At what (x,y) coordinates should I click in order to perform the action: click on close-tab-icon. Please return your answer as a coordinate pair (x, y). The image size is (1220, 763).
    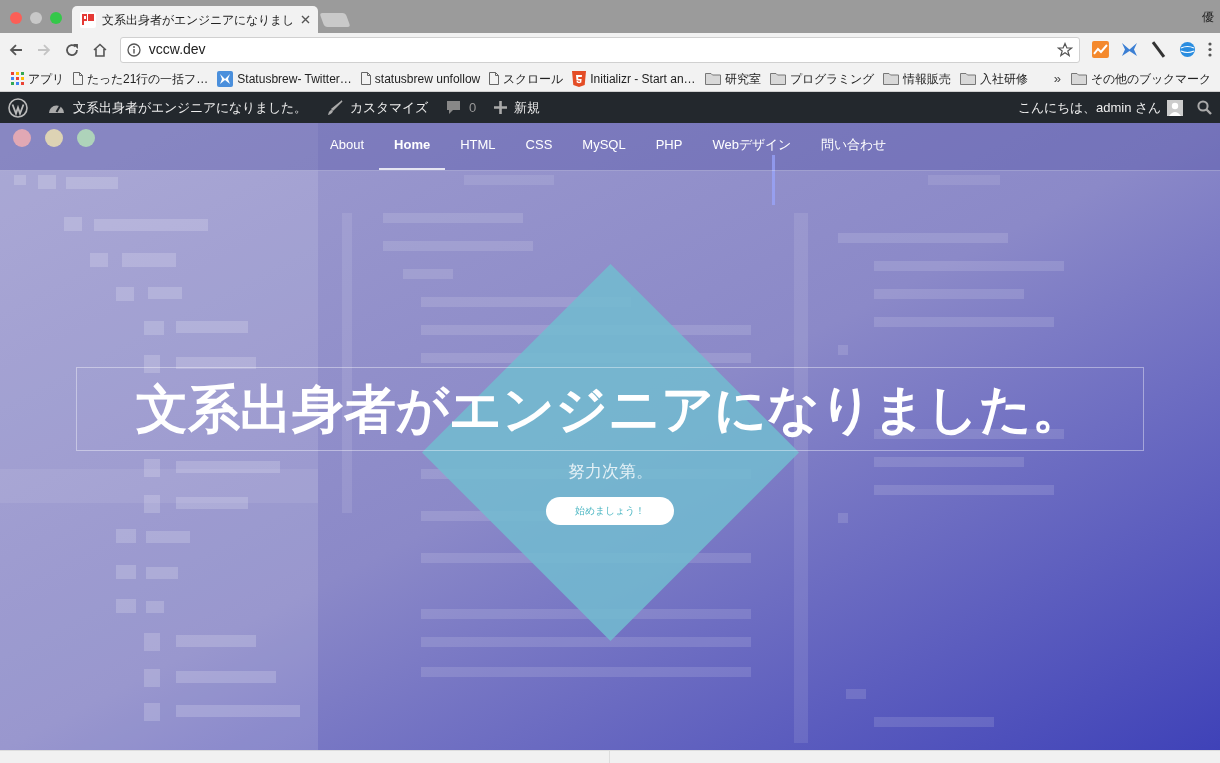
    Looking at the image, I should click on (305, 19).